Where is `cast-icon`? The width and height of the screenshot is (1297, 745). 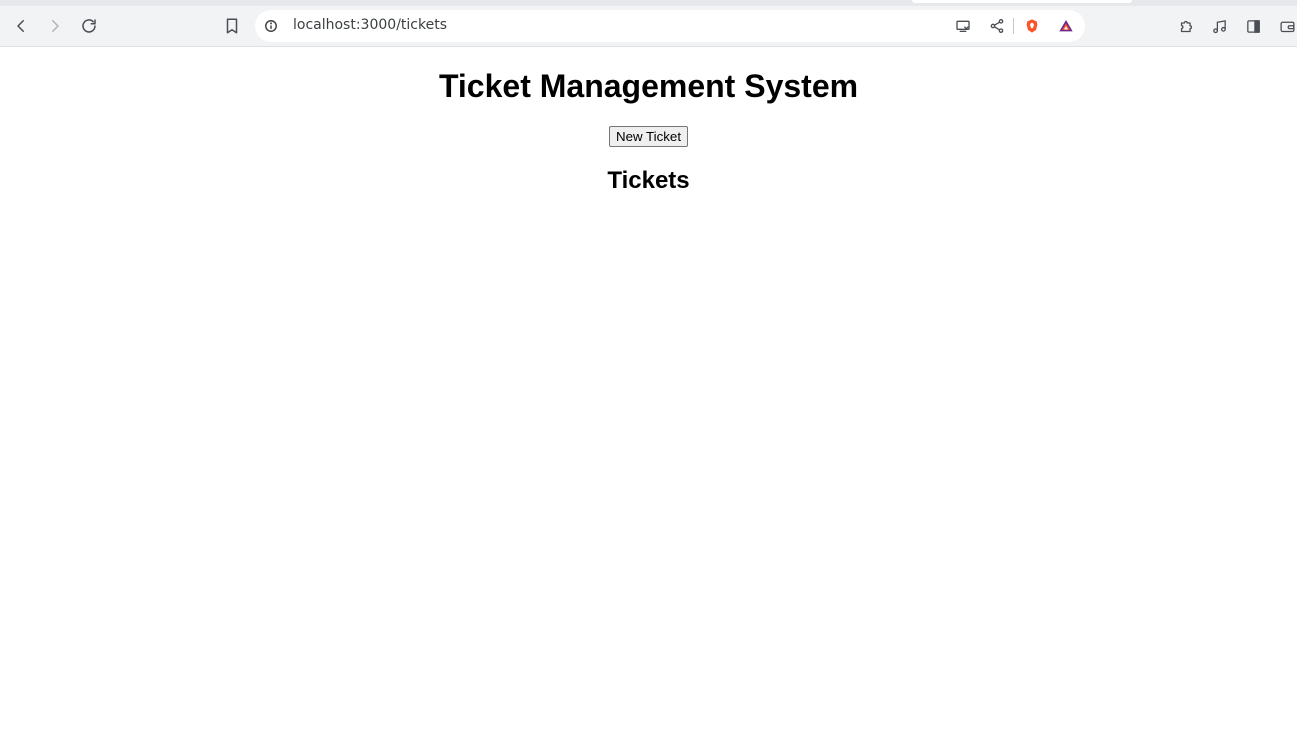
cast-icon is located at coordinates (963, 26).